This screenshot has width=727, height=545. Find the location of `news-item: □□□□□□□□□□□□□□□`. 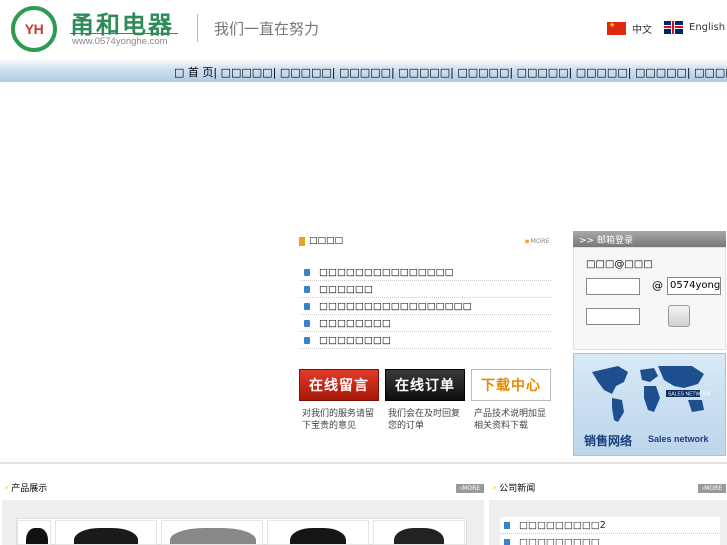

news-item: □□□□□□□□□□□□□□□ is located at coordinates (425, 272).